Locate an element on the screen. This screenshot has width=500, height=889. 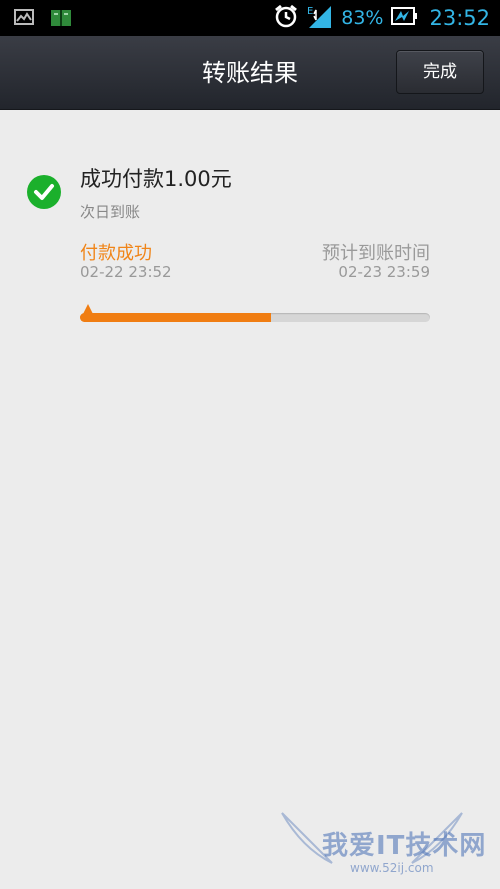
progress-fill is located at coordinates (175, 317).